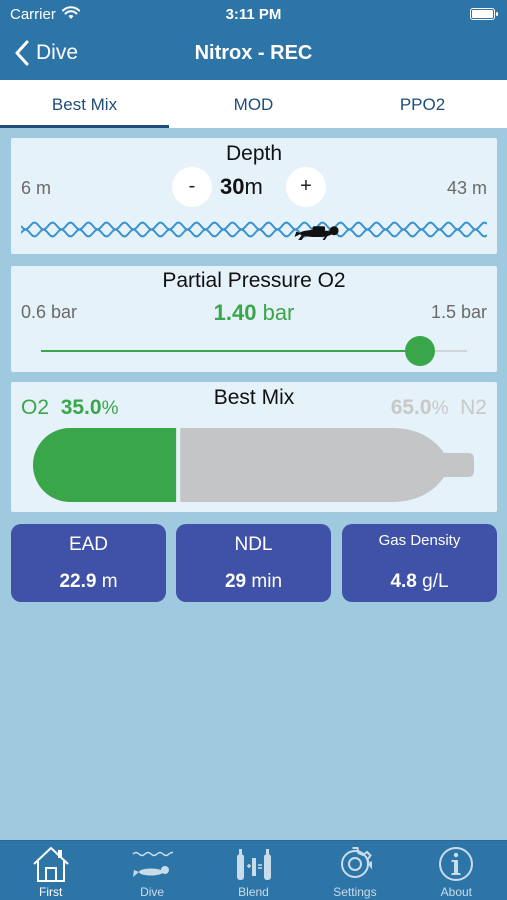  I want to click on status-time: 3:11 PM, so click(253, 14).